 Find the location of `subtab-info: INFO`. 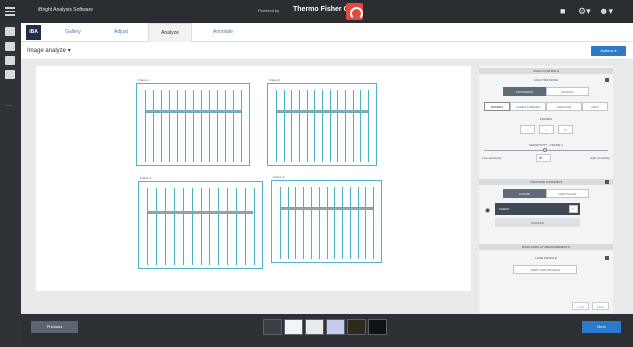

subtab-info: INFO is located at coordinates (595, 106).